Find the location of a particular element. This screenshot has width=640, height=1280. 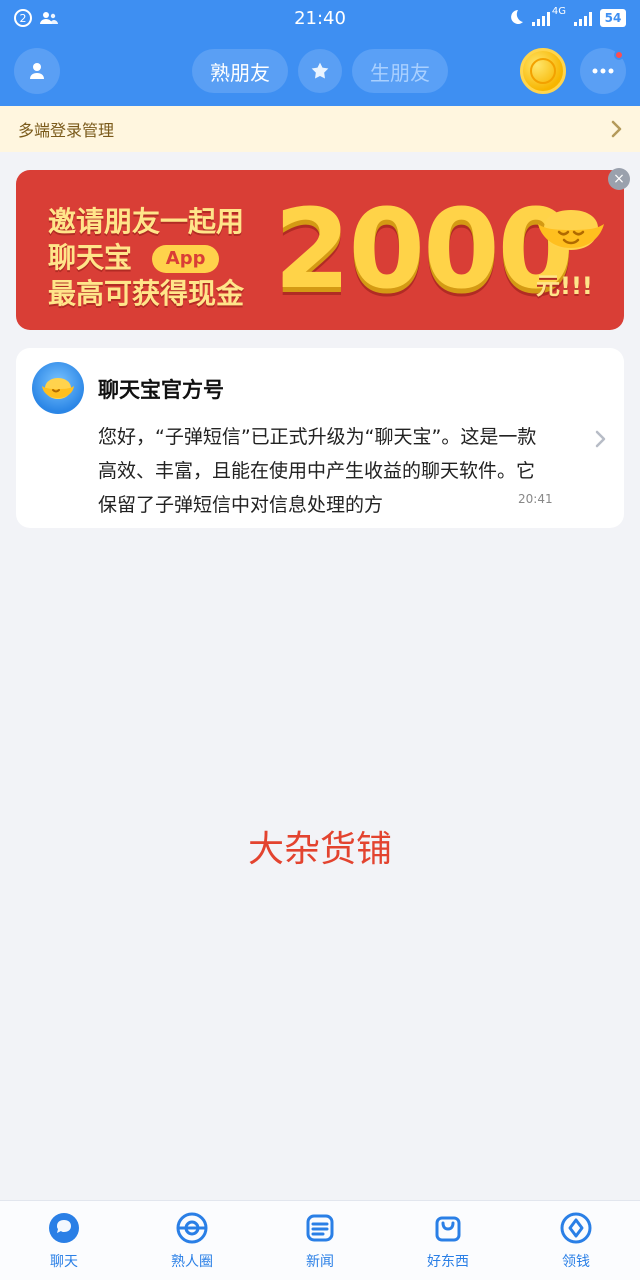

nav-earn: 领钱 is located at coordinates (576, 1241).